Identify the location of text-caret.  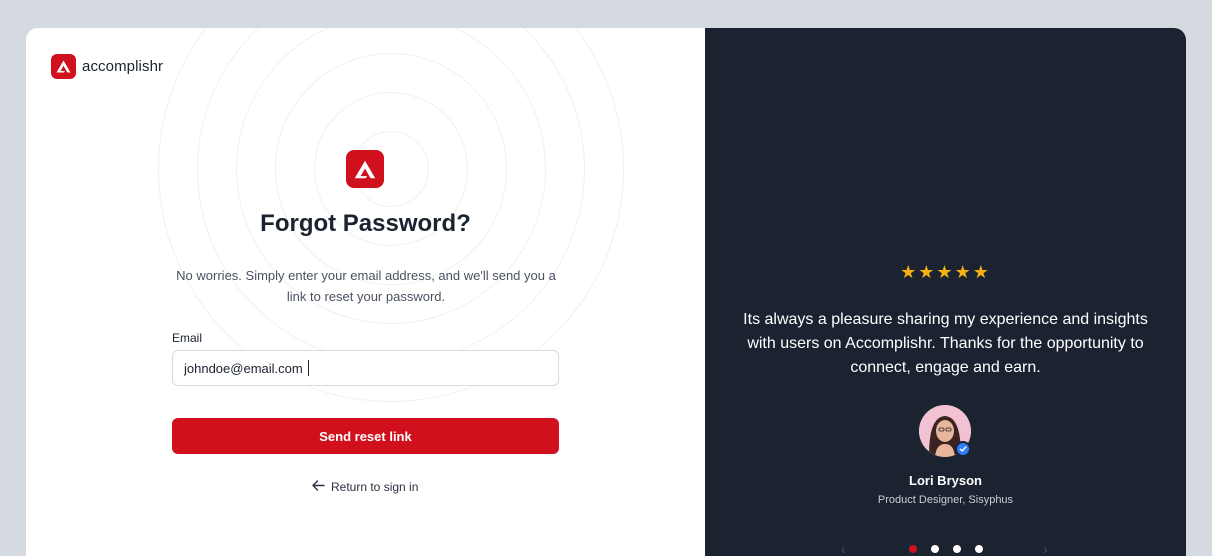
(308, 368).